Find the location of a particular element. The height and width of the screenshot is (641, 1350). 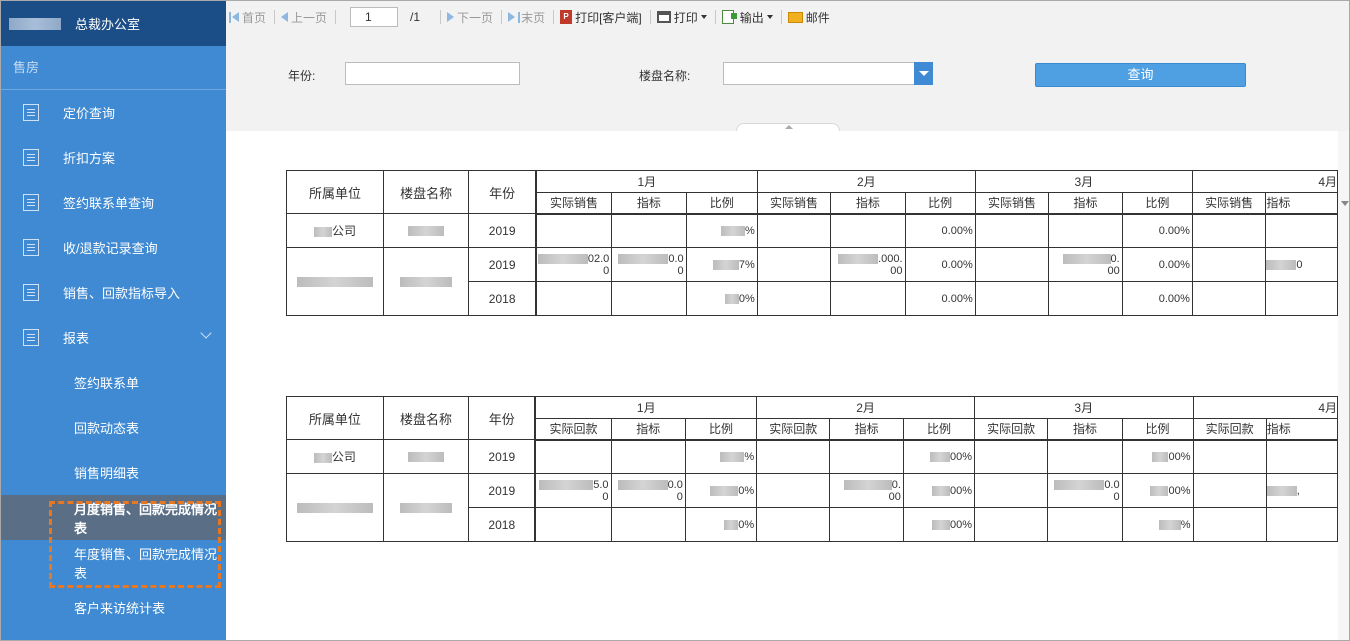

print-client-label: 打印[客户端] is located at coordinates (608, 17).